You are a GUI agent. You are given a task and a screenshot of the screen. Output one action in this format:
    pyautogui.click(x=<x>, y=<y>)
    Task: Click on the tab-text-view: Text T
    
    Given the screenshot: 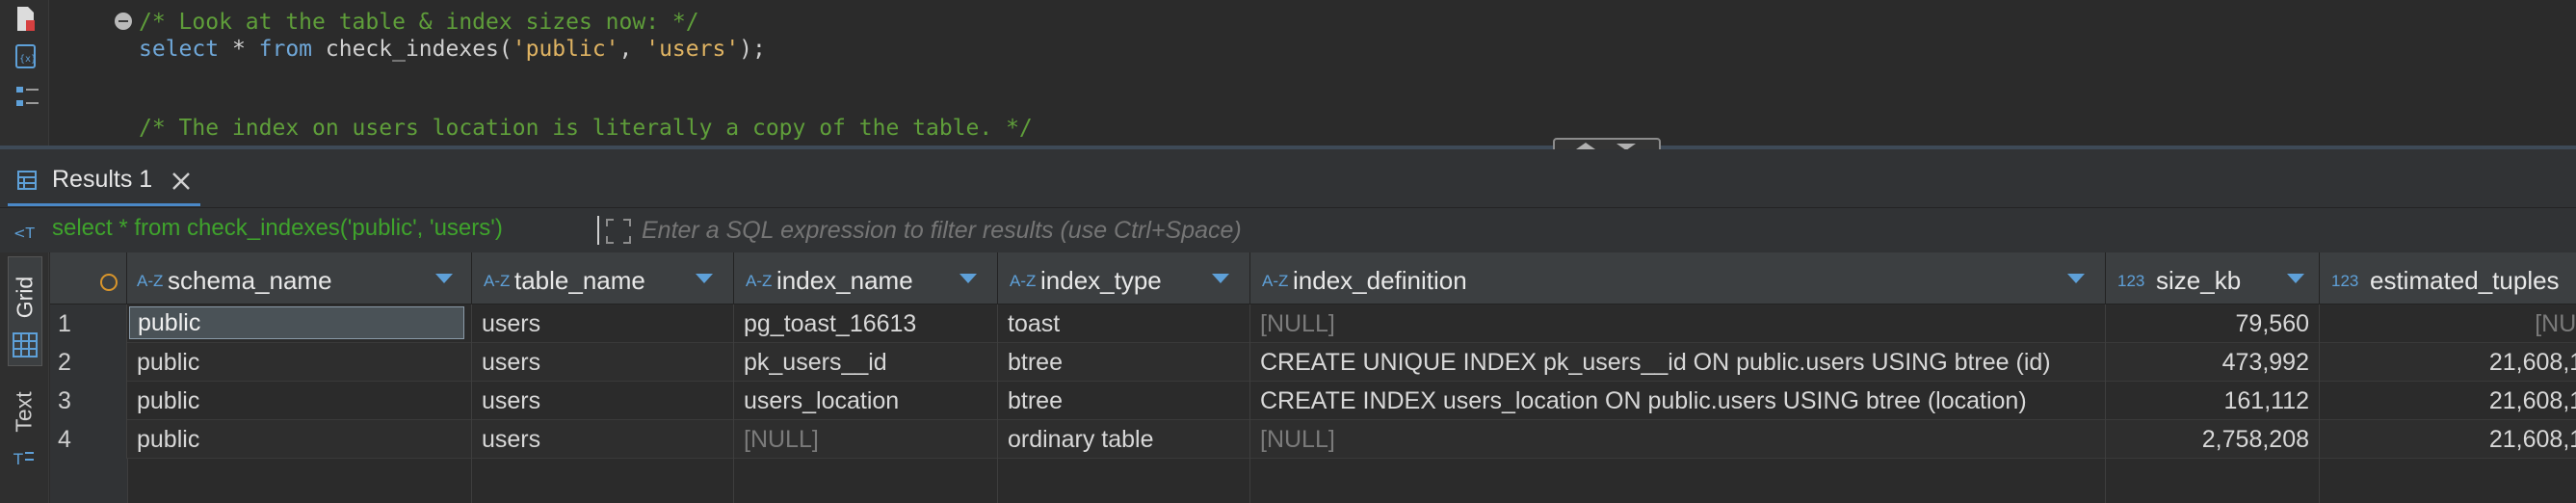 What is the action you would take?
    pyautogui.click(x=24, y=431)
    